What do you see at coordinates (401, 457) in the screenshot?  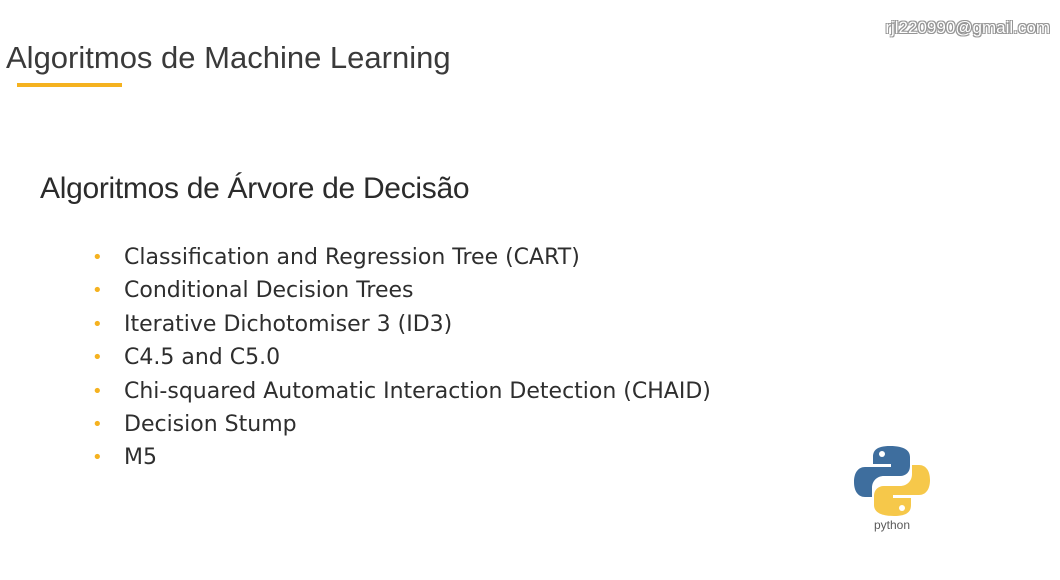 I see `list-item: • M5` at bounding box center [401, 457].